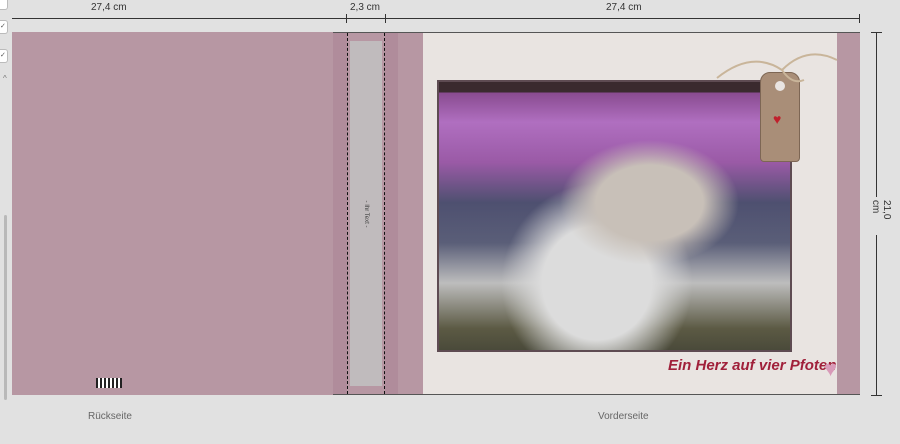  Describe the element at coordinates (777, 68) in the screenshot. I see `string-icon` at that location.